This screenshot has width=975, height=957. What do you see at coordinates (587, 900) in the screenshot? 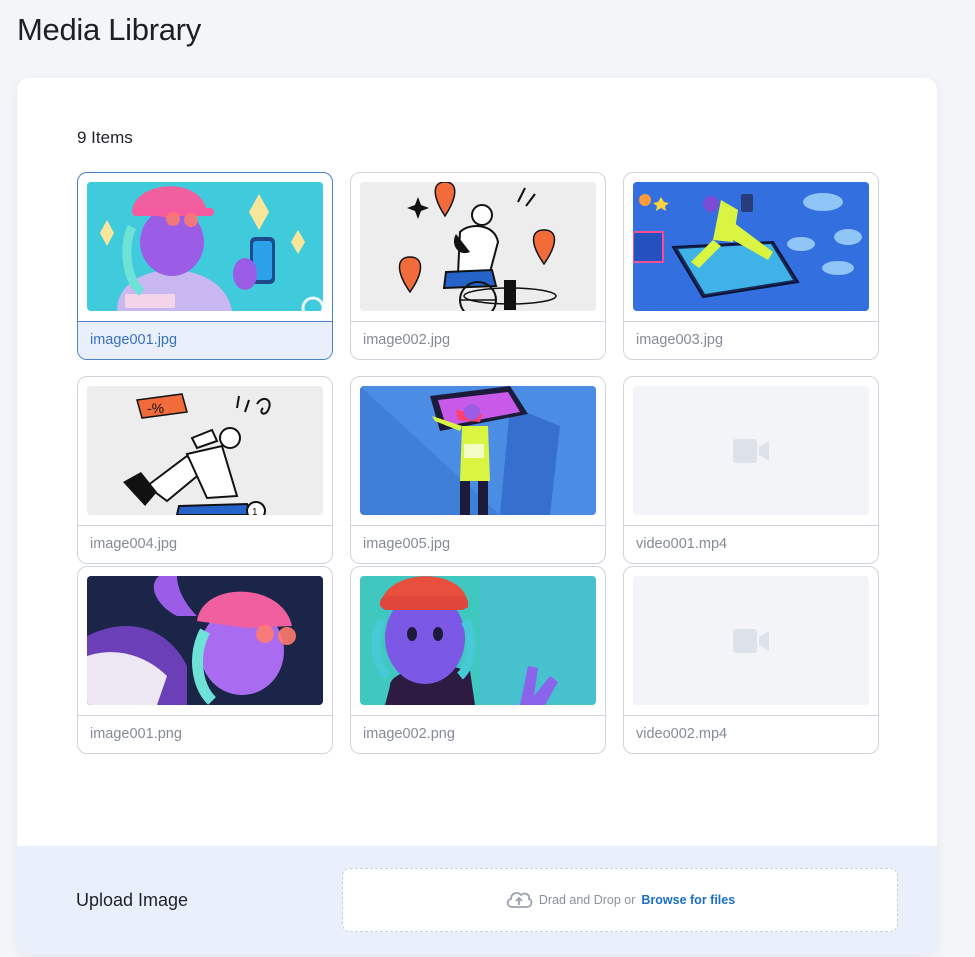
I see `drop-text: Drad and Drop or` at bounding box center [587, 900].